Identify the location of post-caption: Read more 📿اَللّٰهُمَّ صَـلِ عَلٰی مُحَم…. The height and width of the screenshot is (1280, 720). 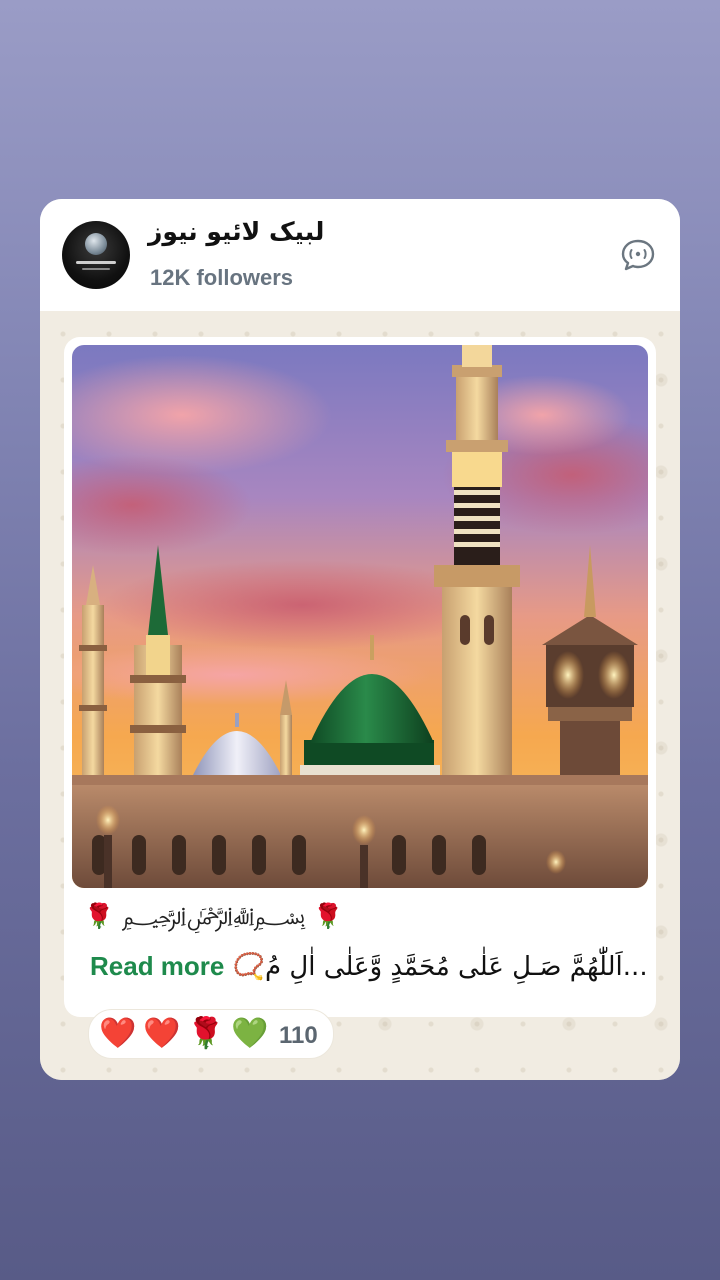
(369, 971).